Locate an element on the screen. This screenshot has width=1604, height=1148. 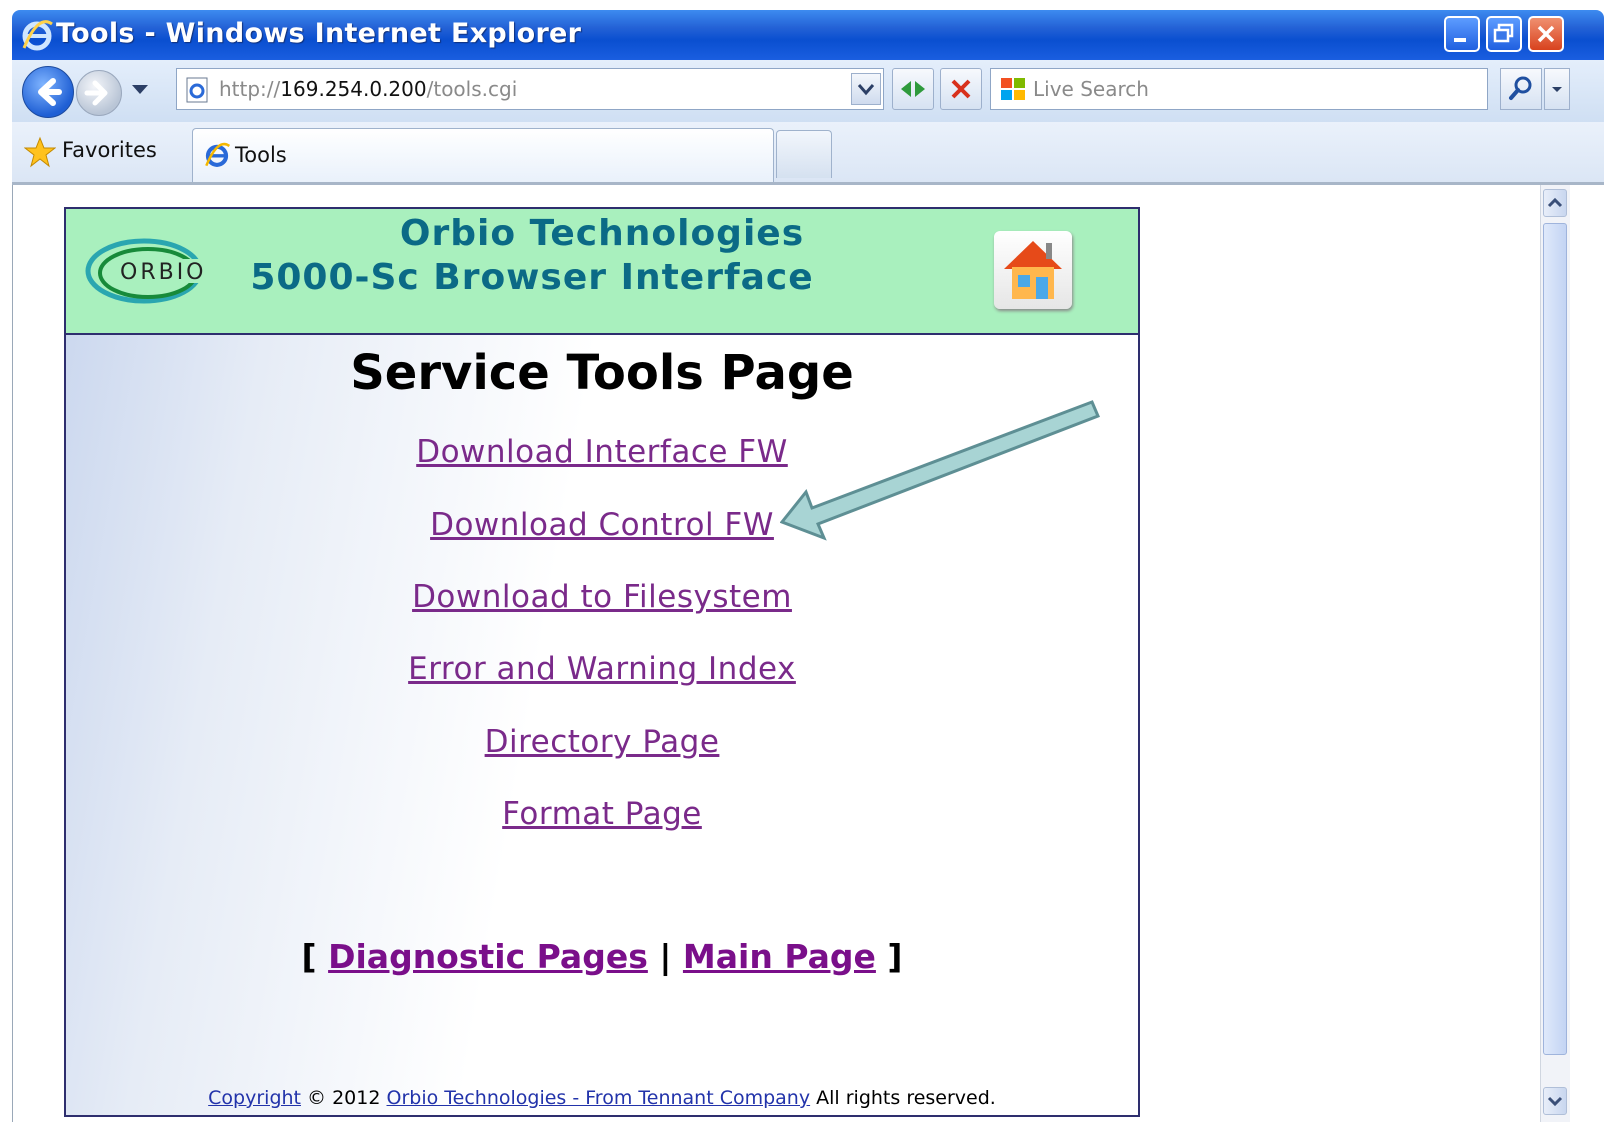
stop-icon is located at coordinates (961, 89).